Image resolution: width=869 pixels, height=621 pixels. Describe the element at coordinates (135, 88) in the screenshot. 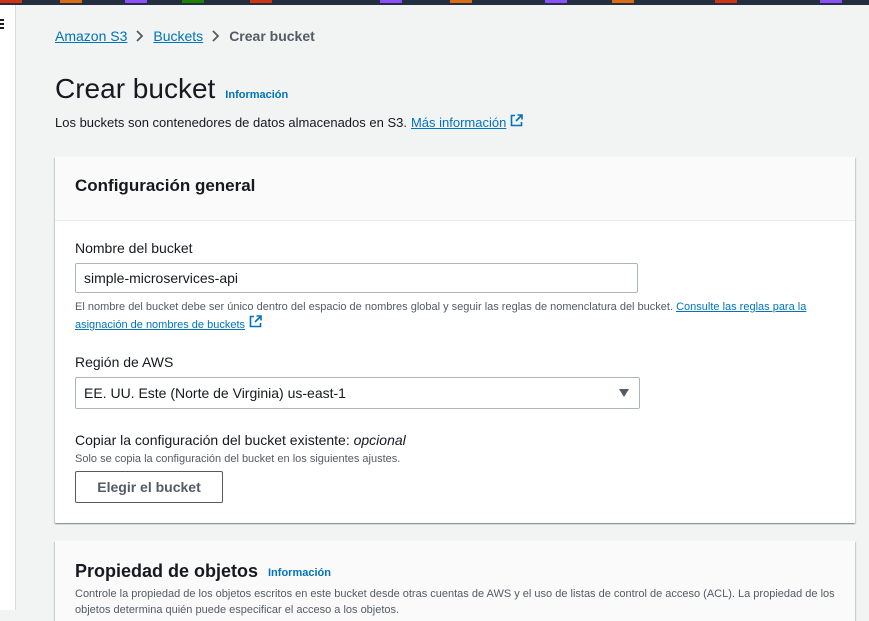

I see `page-title: Crear bucket` at that location.